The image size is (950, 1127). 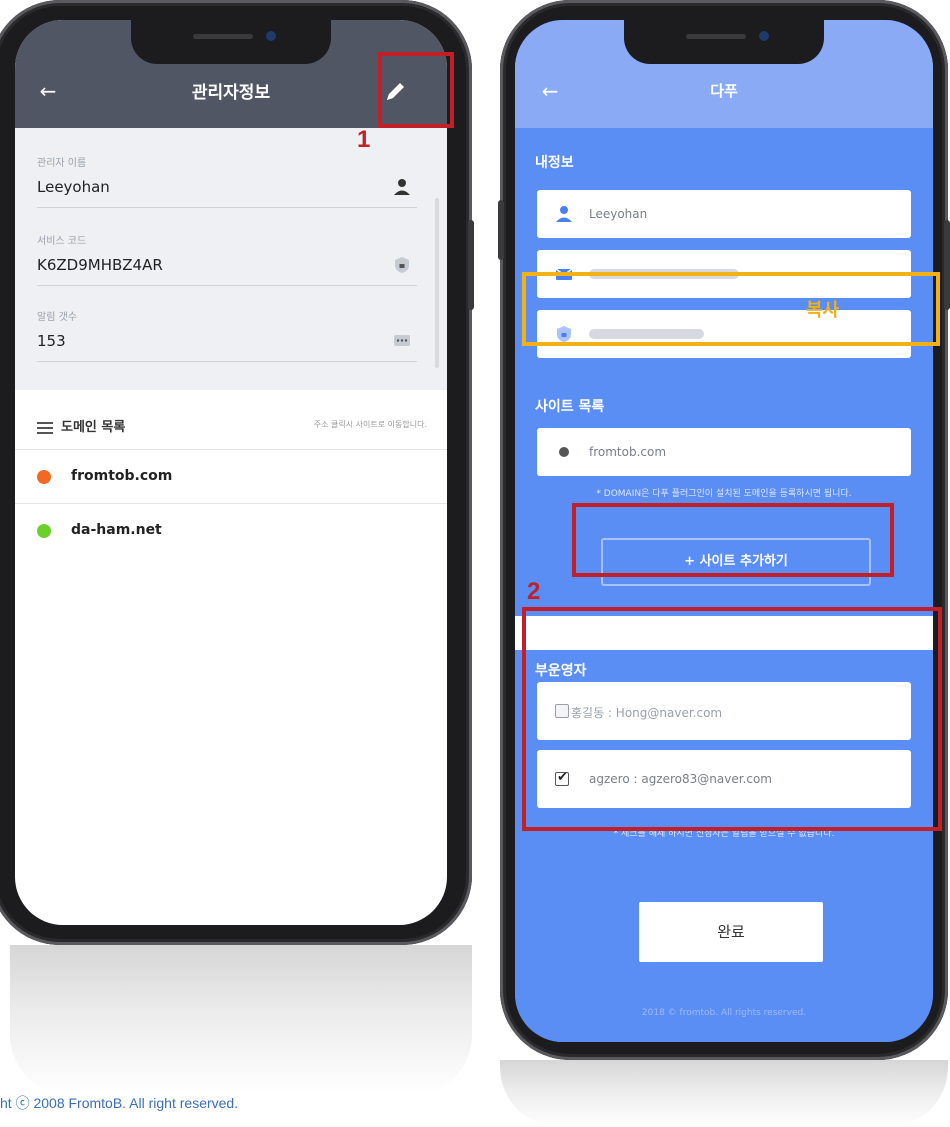 What do you see at coordinates (51, 341) in the screenshot?
I see `field-value: 153` at bounding box center [51, 341].